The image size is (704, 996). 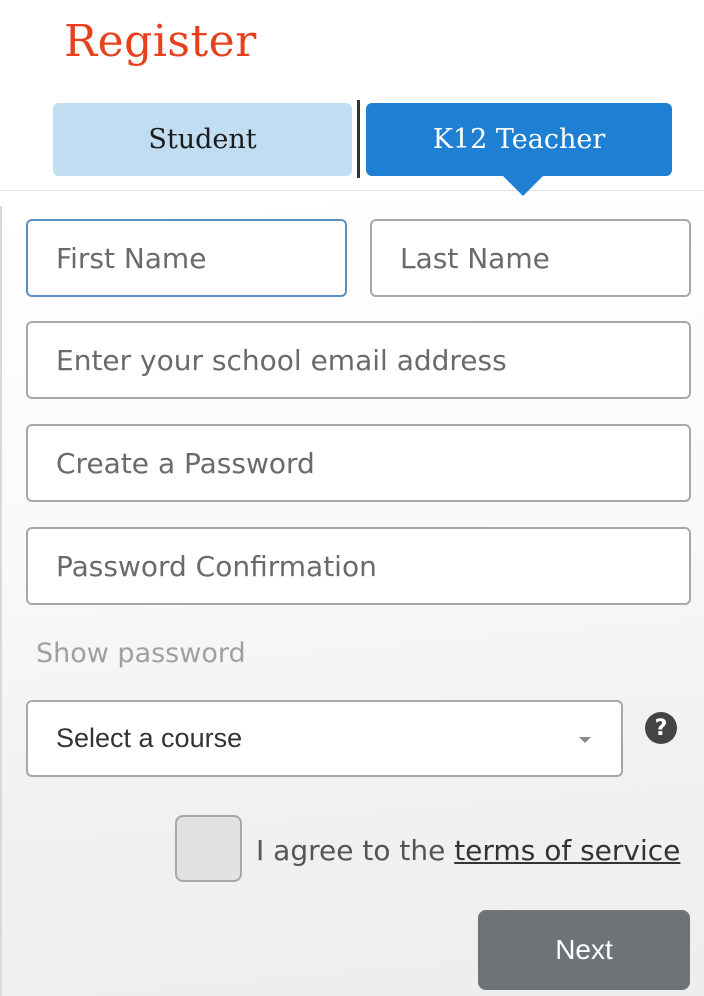 I want to click on course-select: Select a course, so click(x=324, y=738).